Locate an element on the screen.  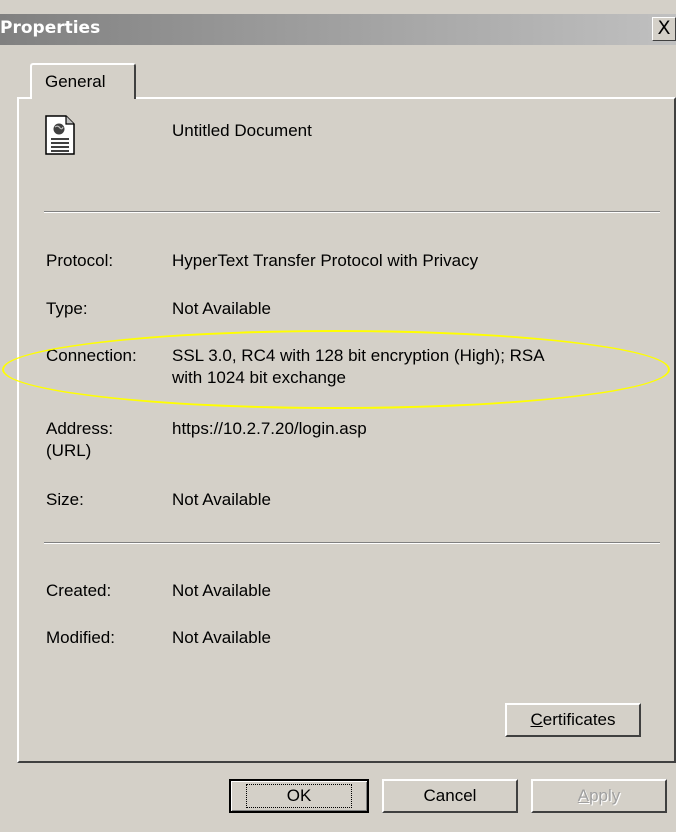
certificates-button: Certificates is located at coordinates (573, 720).